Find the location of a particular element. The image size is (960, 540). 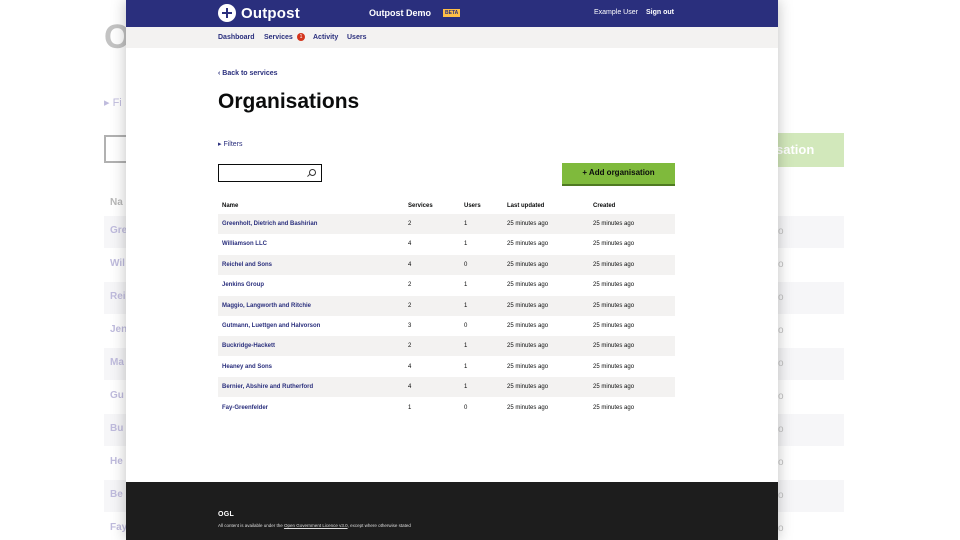

background-row-name: Gre is located at coordinates (119, 230).